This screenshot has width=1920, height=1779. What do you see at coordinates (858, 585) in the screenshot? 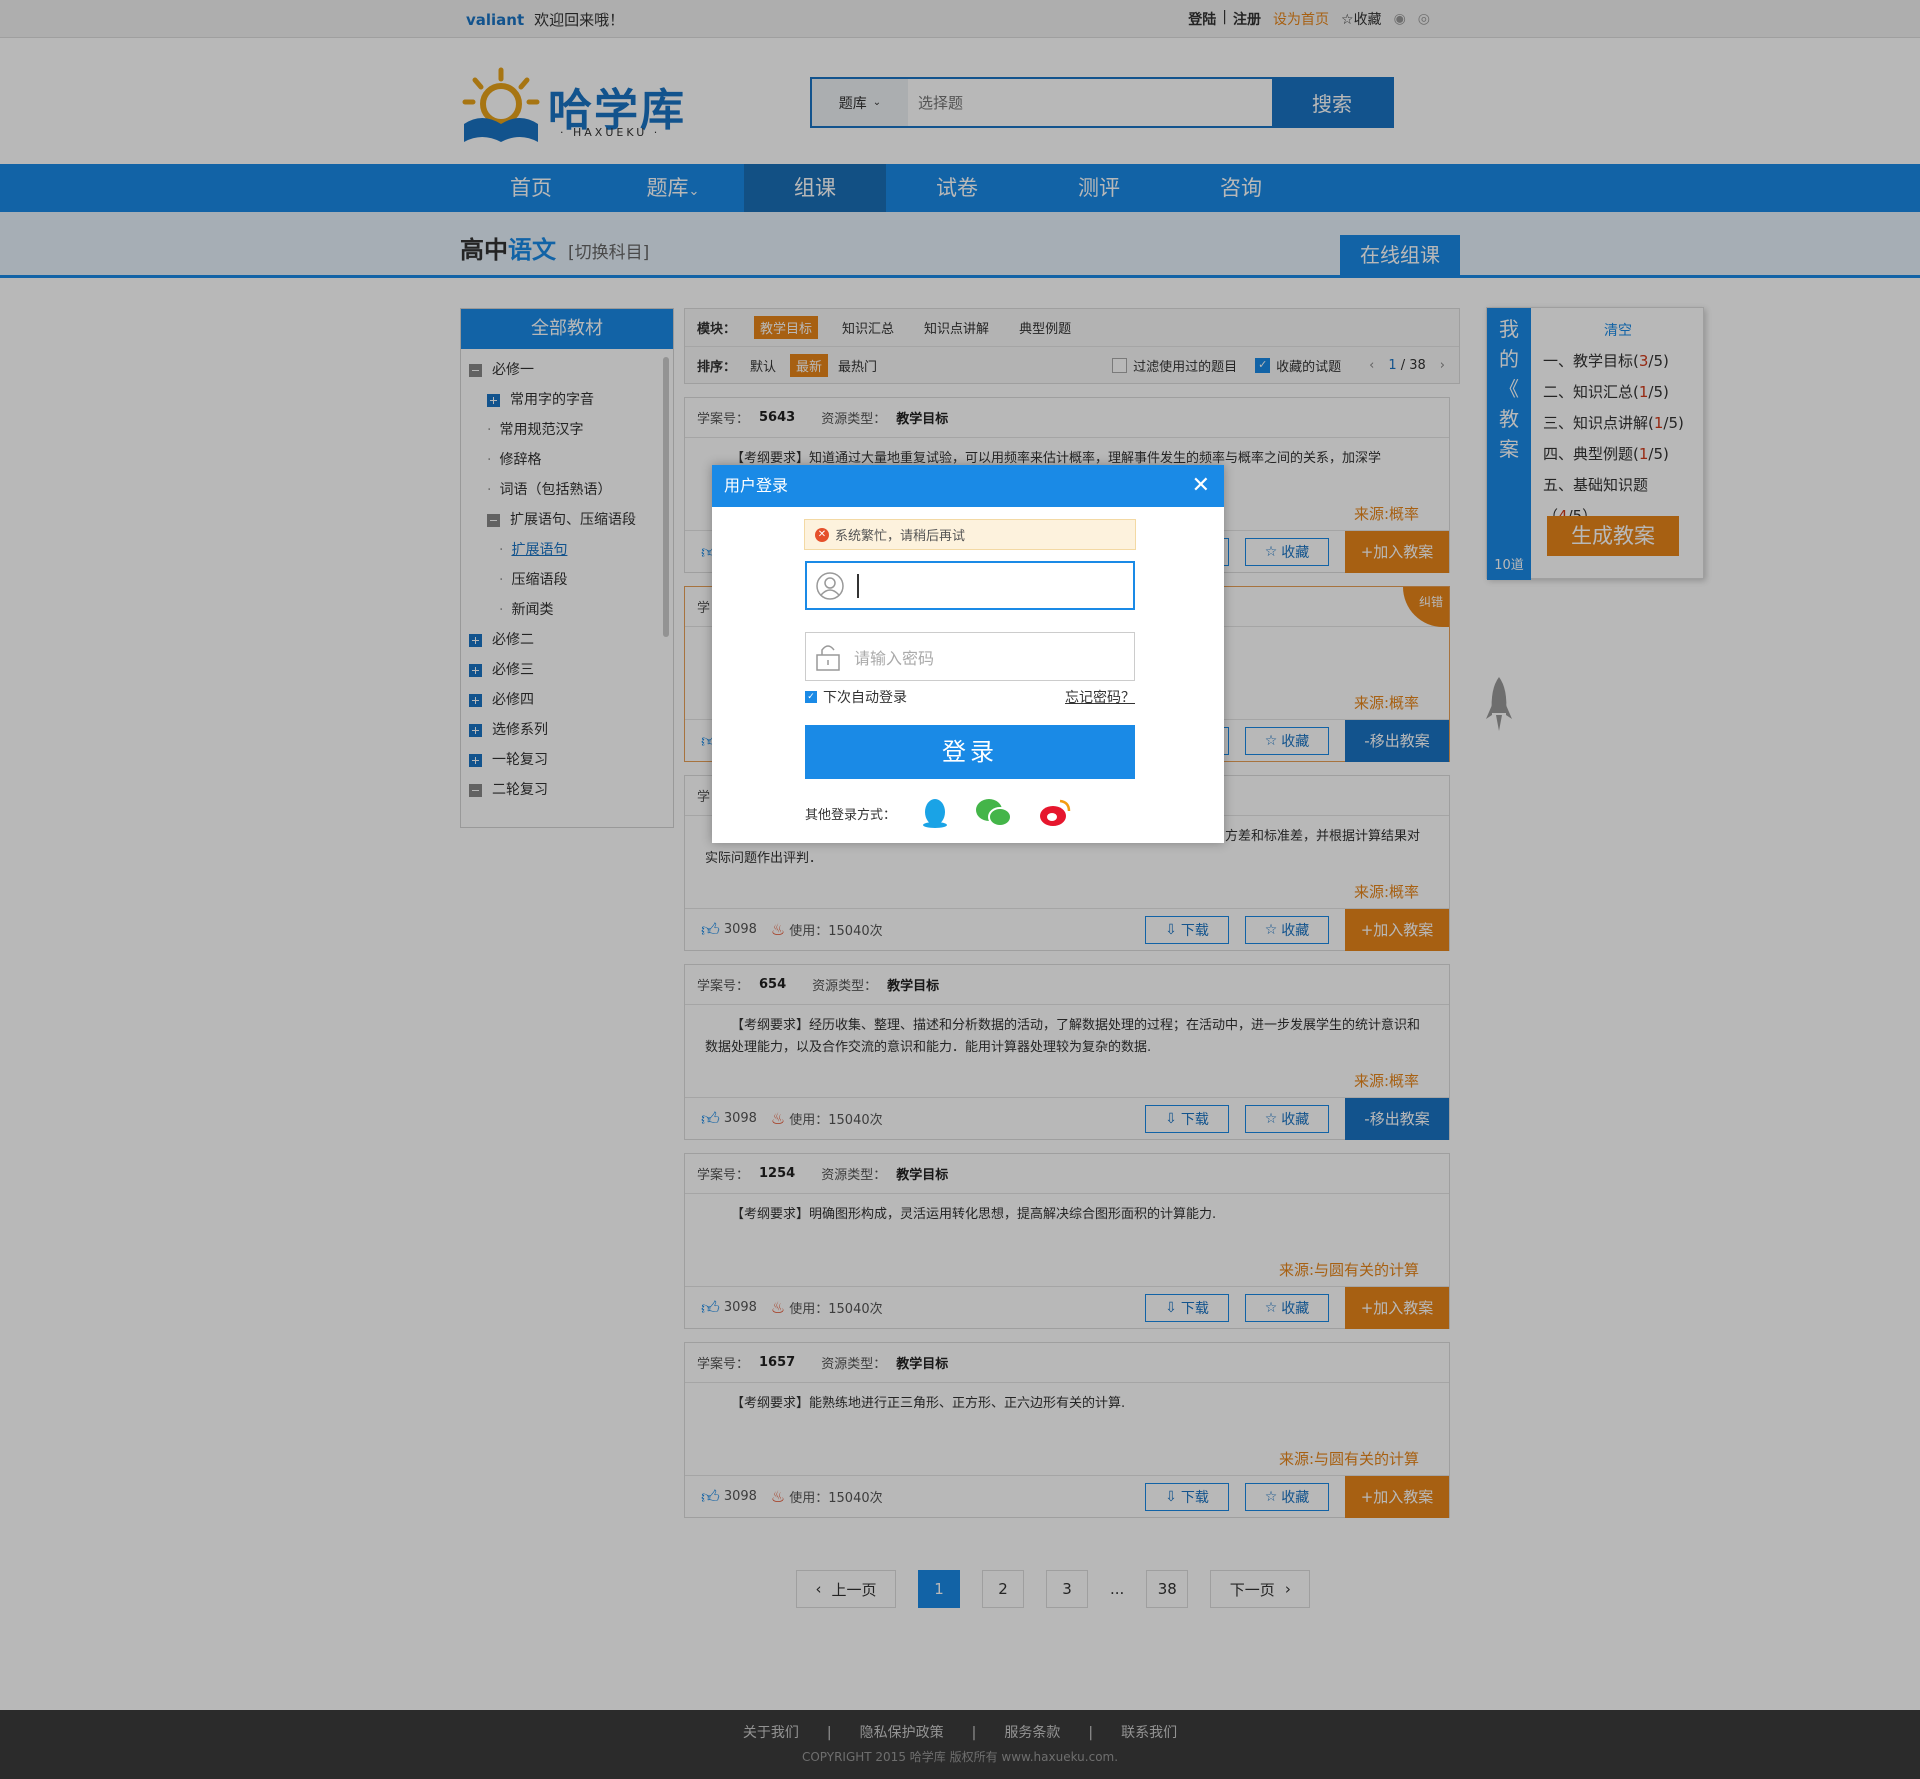
I see `username-value` at bounding box center [858, 585].